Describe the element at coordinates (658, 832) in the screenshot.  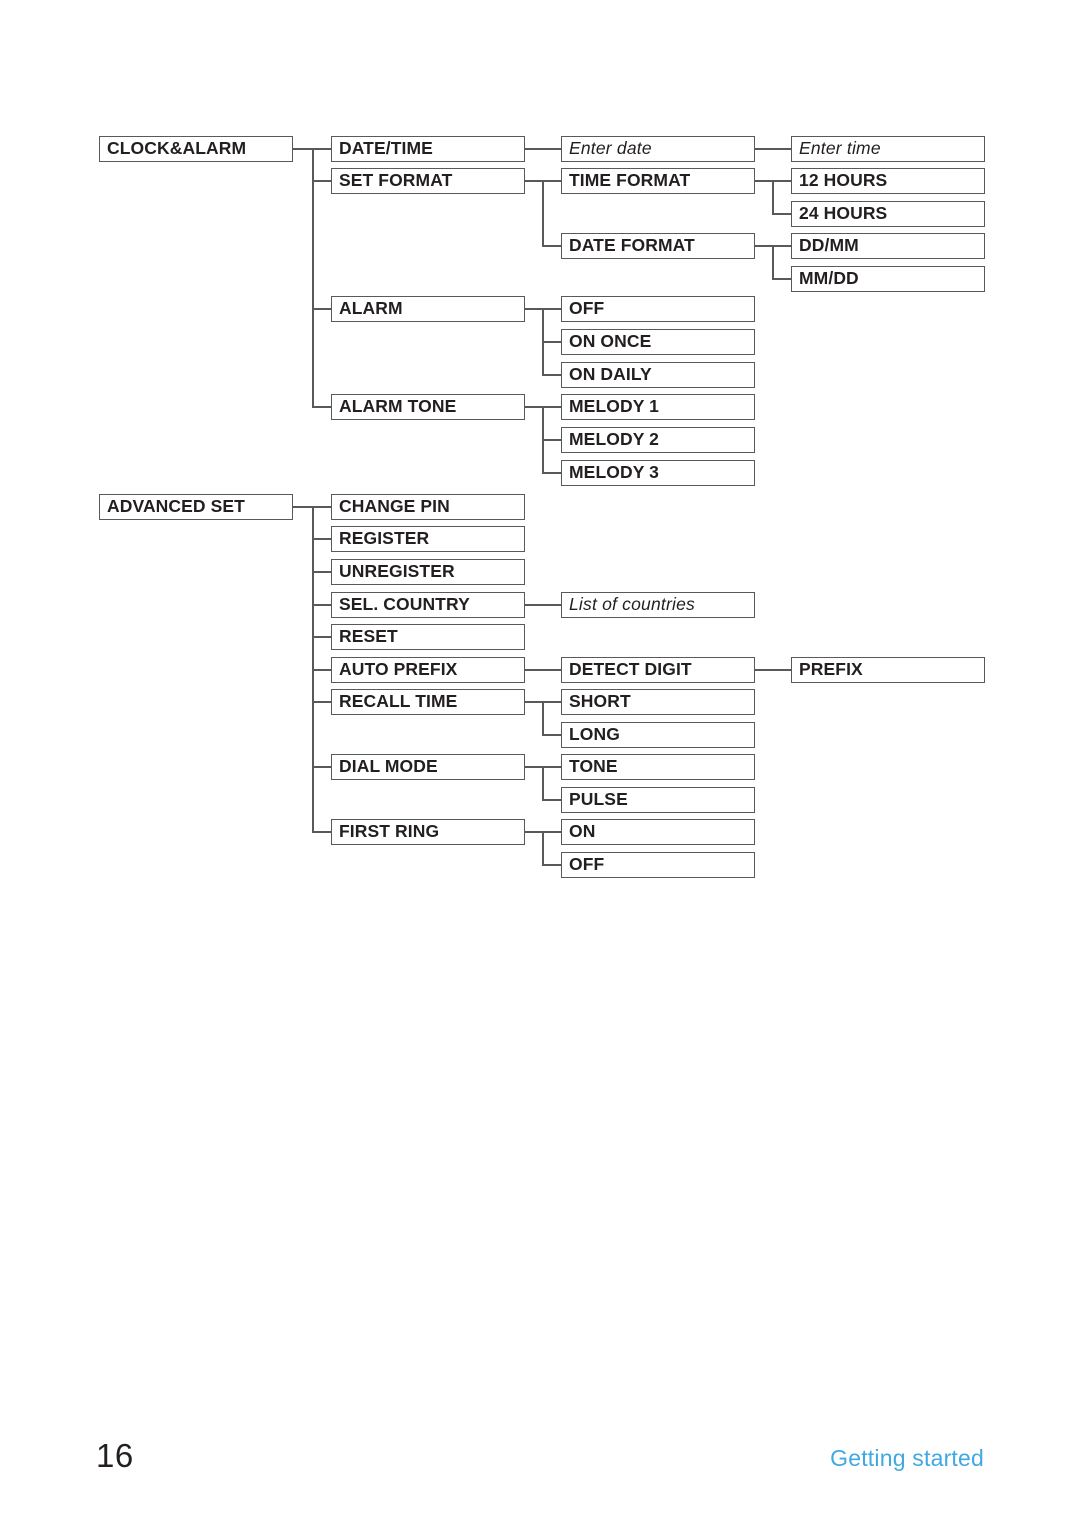
I see `menu-node-on: ON` at that location.